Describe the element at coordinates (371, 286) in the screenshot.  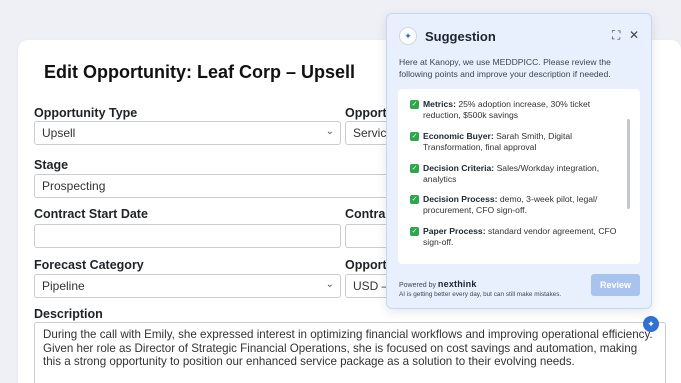
I see `currency-value: USD –` at that location.